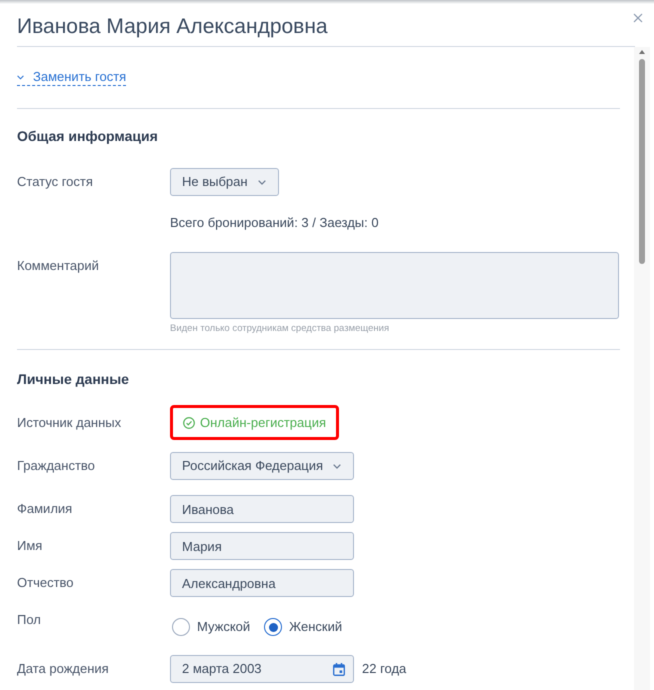 Image resolution: width=654 pixels, height=690 pixels. I want to click on select-dropdown: Не выбран, so click(224, 182).